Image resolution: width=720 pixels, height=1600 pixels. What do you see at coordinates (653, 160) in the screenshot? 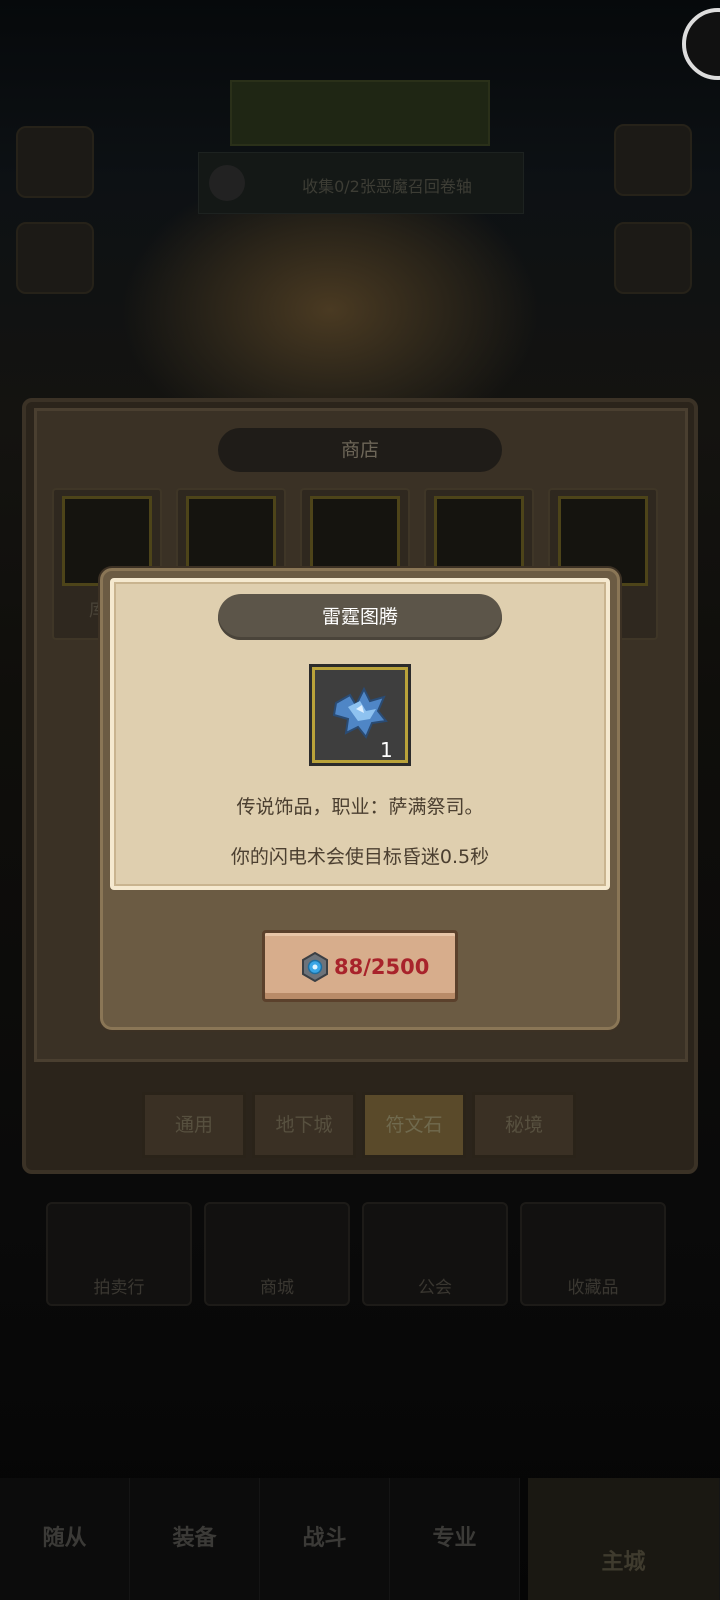
I see `gear-icon` at bounding box center [653, 160].